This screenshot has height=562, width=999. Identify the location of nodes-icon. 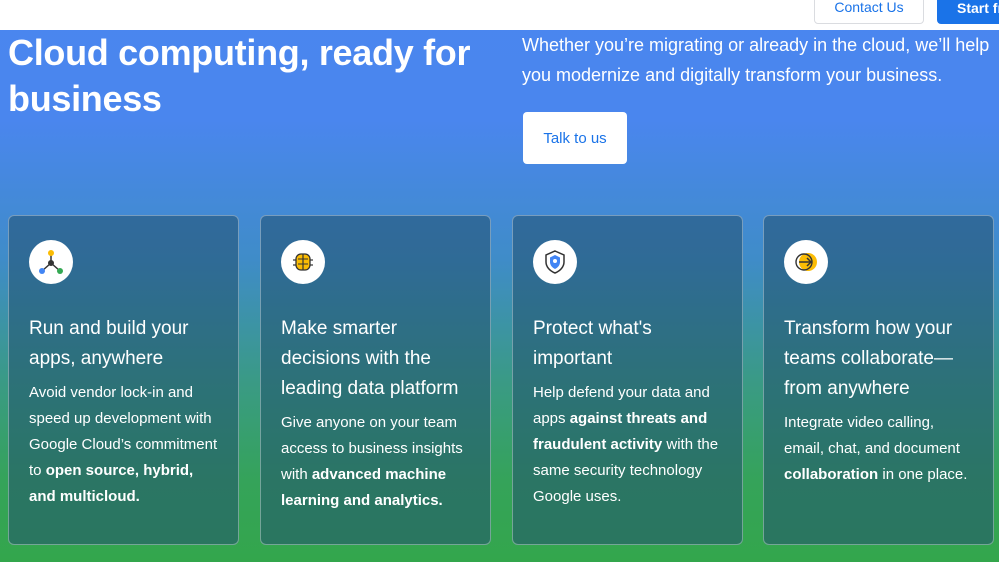
(51, 262).